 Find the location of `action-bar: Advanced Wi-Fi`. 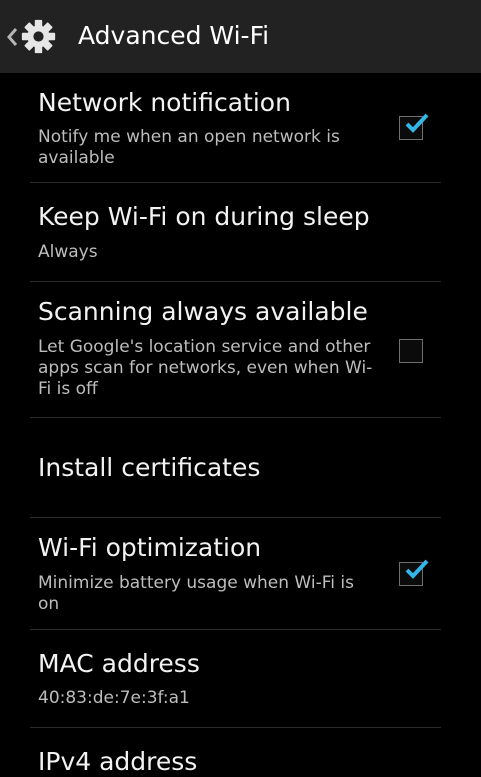

action-bar: Advanced Wi-Fi is located at coordinates (240, 36).